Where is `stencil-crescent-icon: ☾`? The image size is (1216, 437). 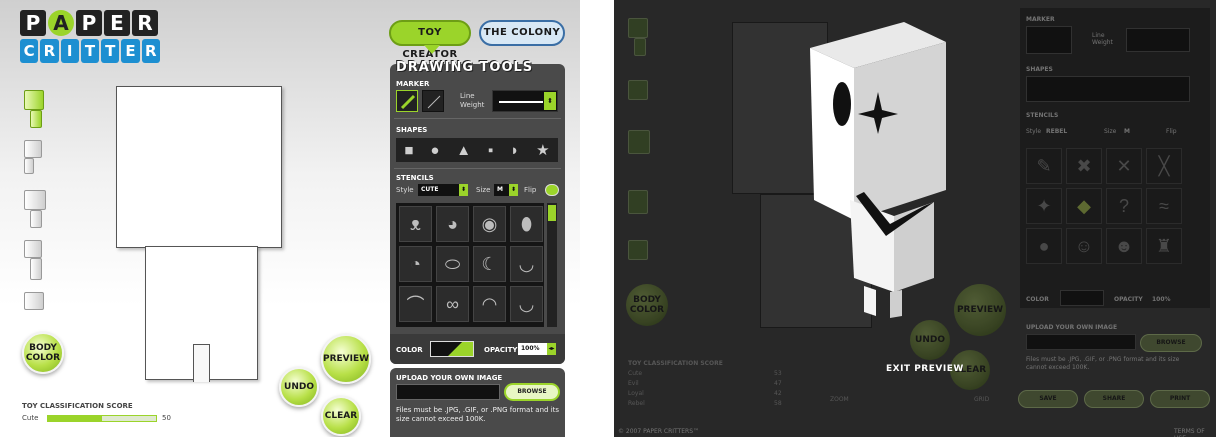
stencil-crescent-icon: ☾ is located at coordinates (489, 264).